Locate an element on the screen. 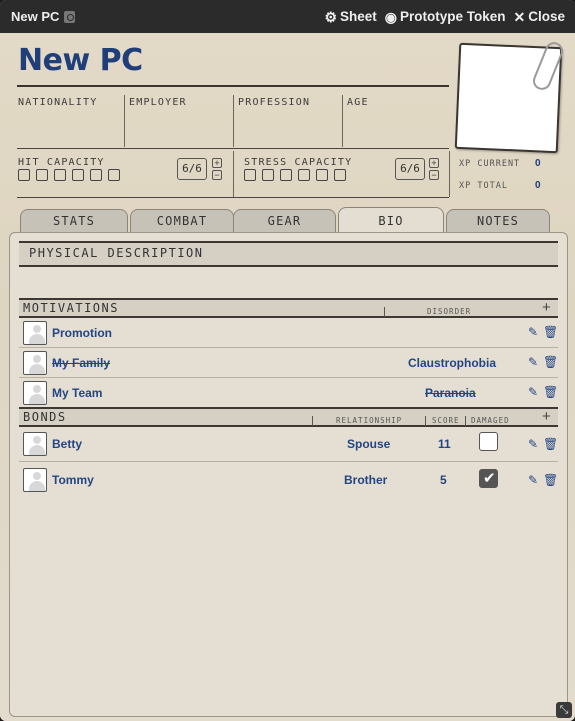 The width and height of the screenshot is (575, 721). tab-gear: GEAR is located at coordinates (284, 221).